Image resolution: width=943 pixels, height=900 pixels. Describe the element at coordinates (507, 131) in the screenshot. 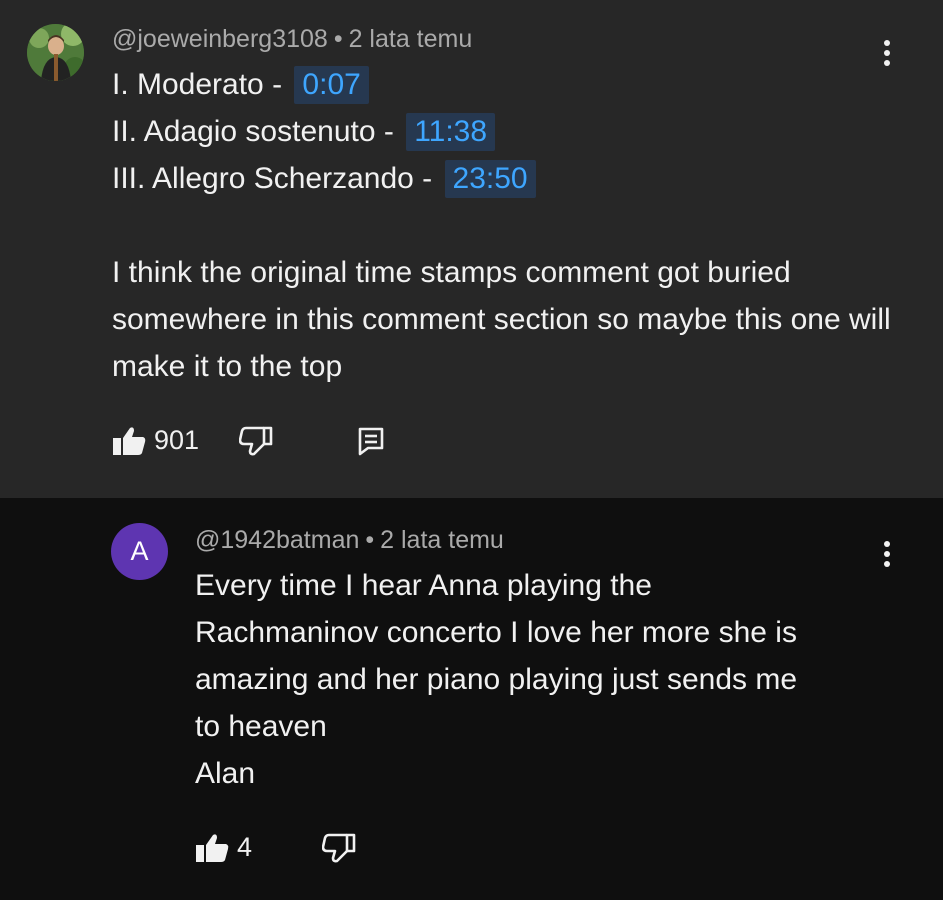

I see `chapter-line: II. Adagio sostenuto - 11:38` at that location.